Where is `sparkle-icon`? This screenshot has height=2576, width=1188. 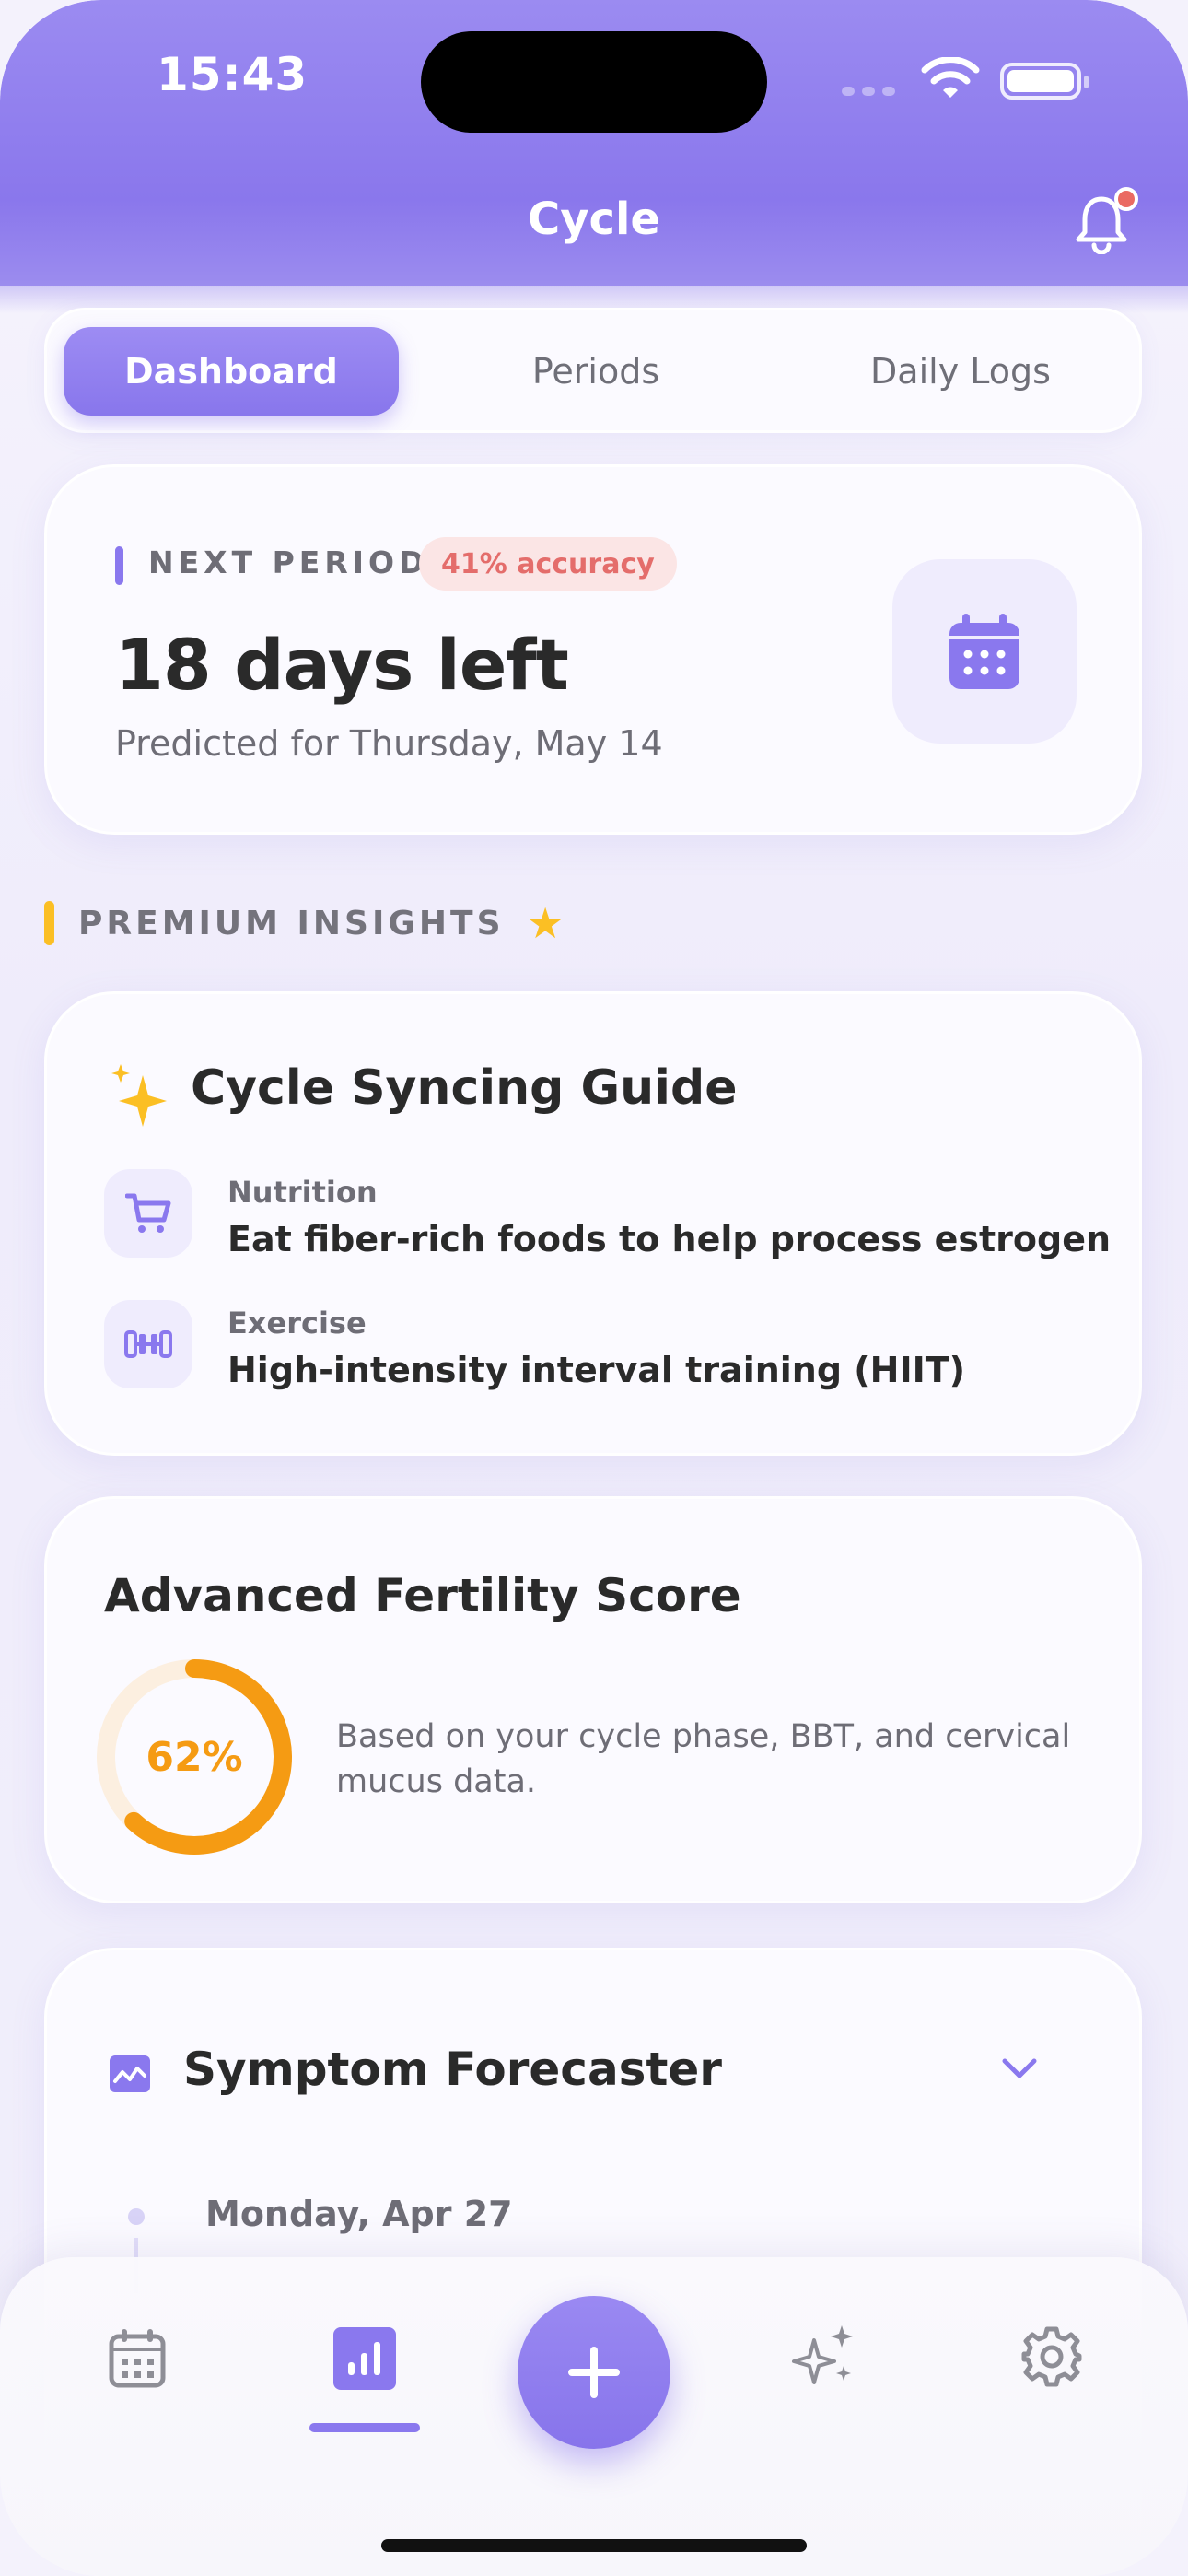 sparkle-icon is located at coordinates (139, 1095).